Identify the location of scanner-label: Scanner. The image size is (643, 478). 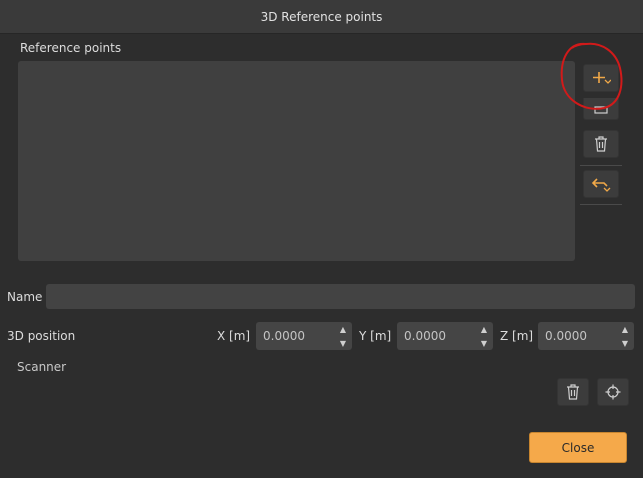
(42, 367).